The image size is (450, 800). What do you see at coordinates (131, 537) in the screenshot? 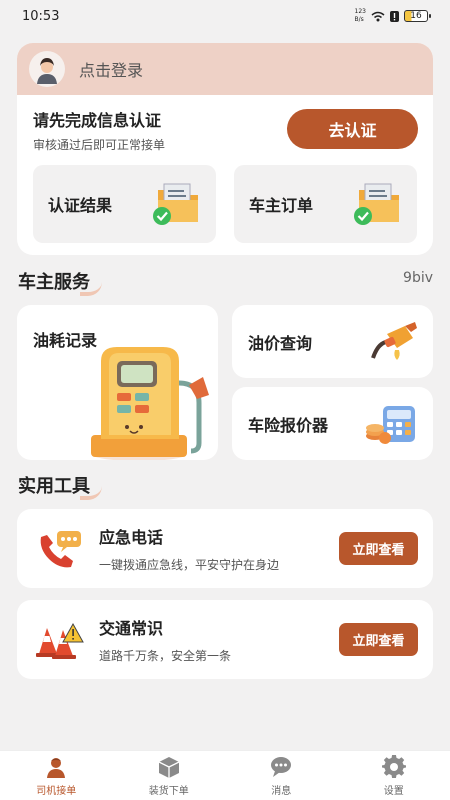
I see `tool-title: 应急电话` at bounding box center [131, 537].